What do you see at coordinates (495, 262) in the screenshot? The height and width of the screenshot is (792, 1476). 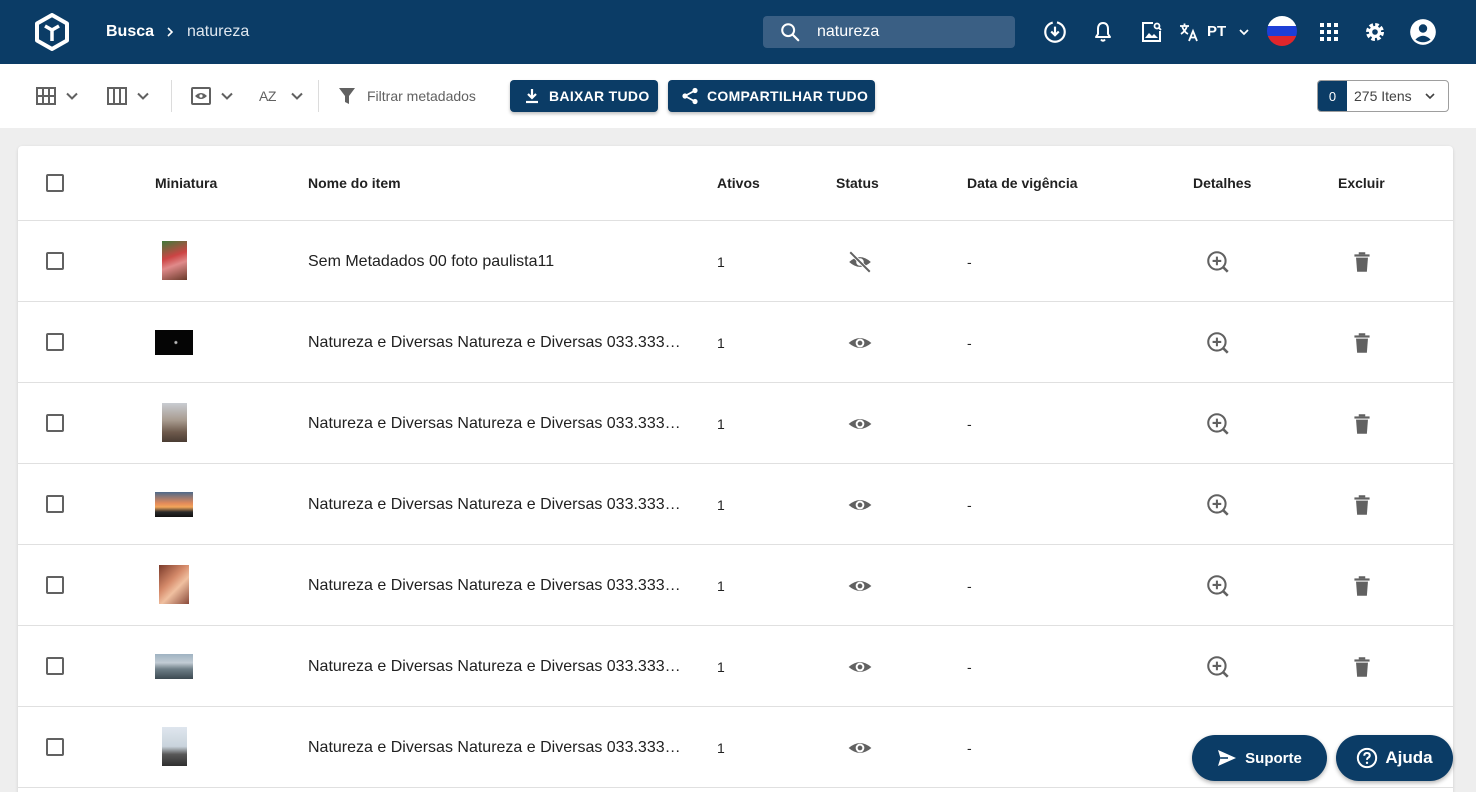 I see `item-name: Sem Metadados 00 foto paulista11` at bounding box center [495, 262].